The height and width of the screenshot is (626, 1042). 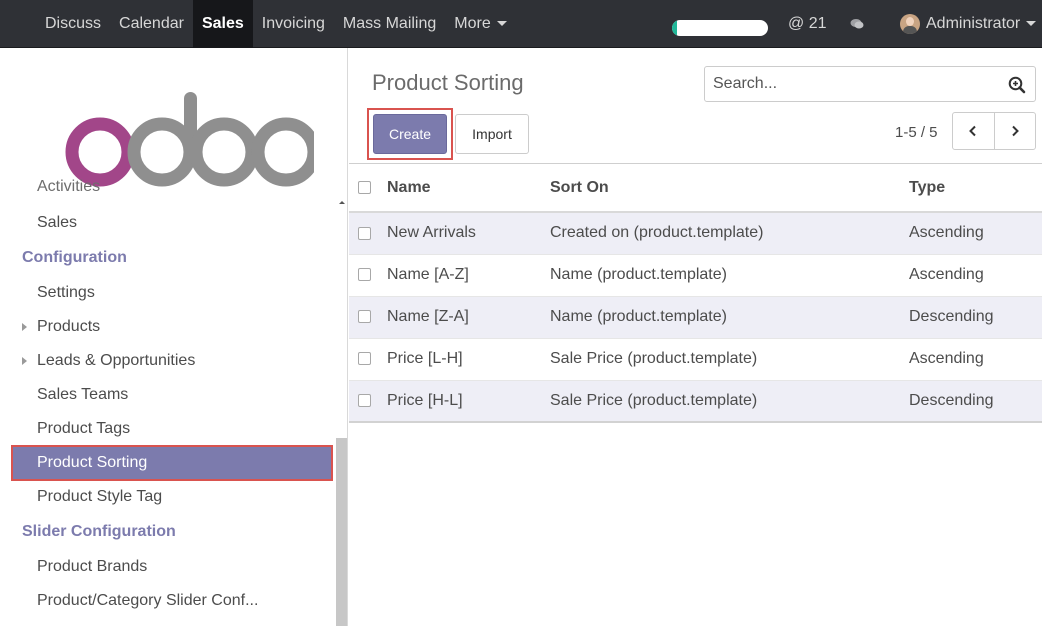 I want to click on search-box, so click(x=870, y=84).